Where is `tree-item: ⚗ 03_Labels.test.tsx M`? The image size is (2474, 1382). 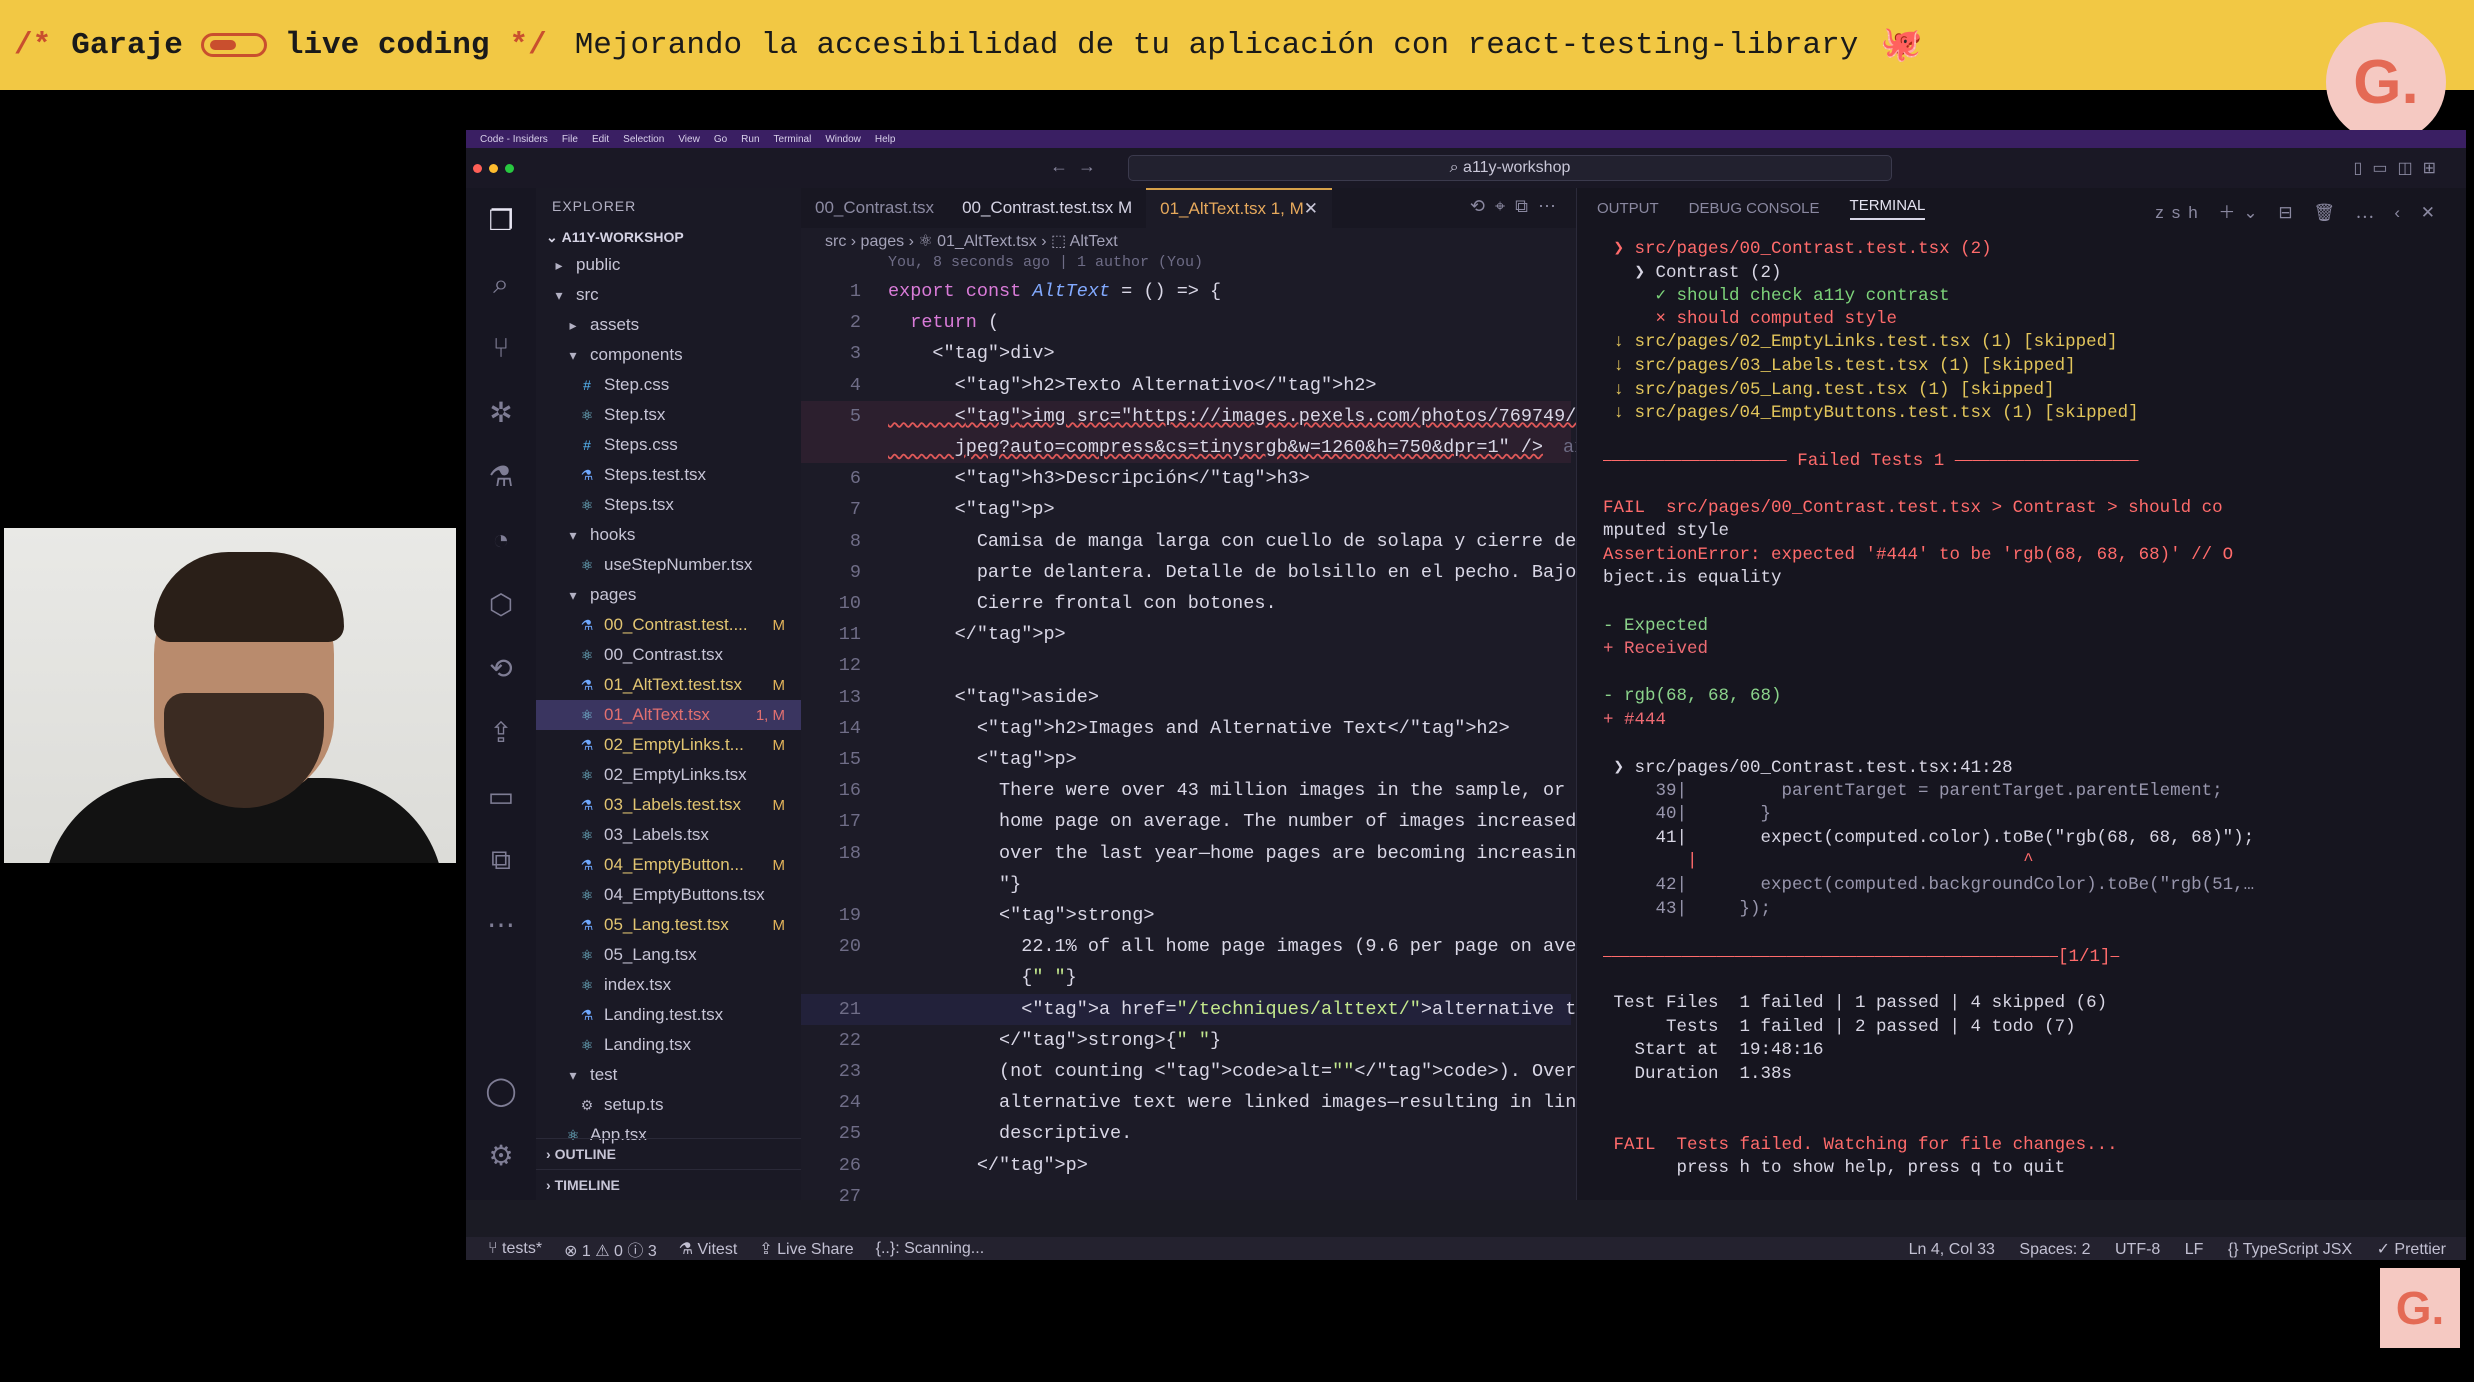 tree-item: ⚗ 03_Labels.test.tsx M is located at coordinates (668, 805).